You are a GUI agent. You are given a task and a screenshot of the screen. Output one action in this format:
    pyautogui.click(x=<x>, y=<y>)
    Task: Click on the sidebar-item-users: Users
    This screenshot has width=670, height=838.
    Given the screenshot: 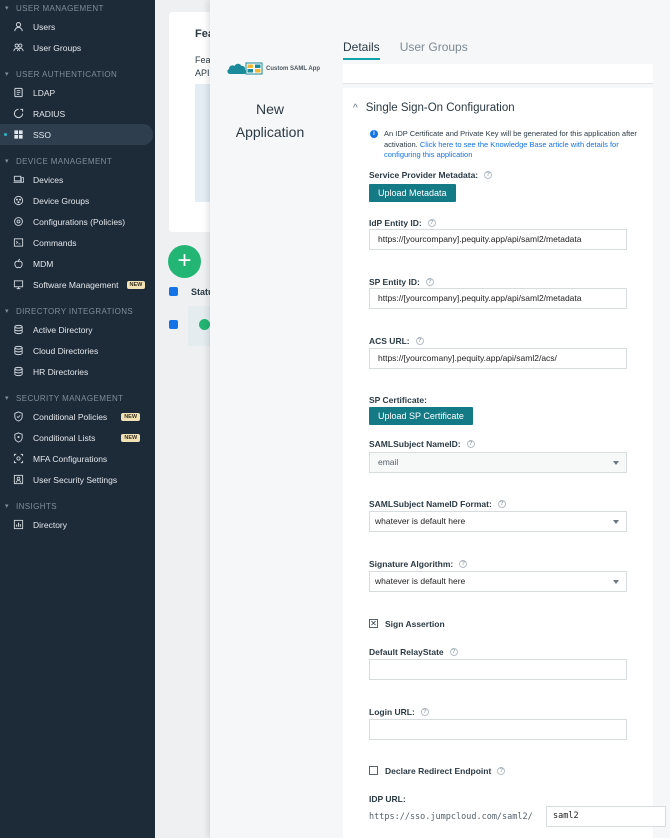 What is the action you would take?
    pyautogui.click(x=77, y=26)
    